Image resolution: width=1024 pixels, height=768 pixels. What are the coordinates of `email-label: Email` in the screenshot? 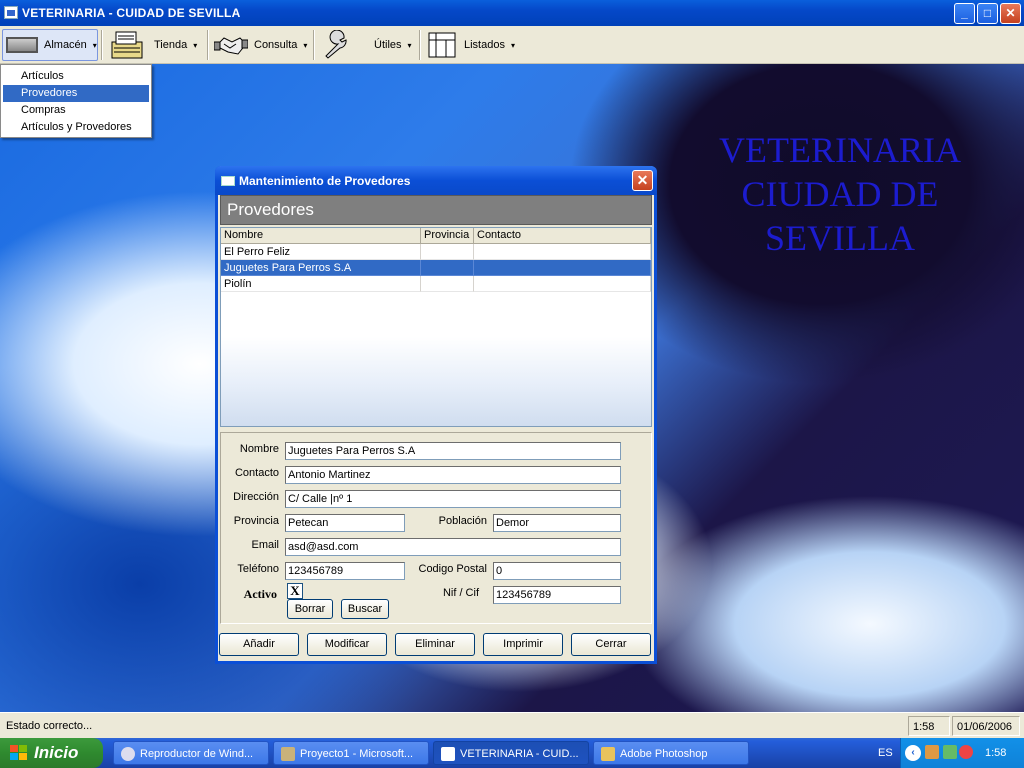 It's located at (265, 545).